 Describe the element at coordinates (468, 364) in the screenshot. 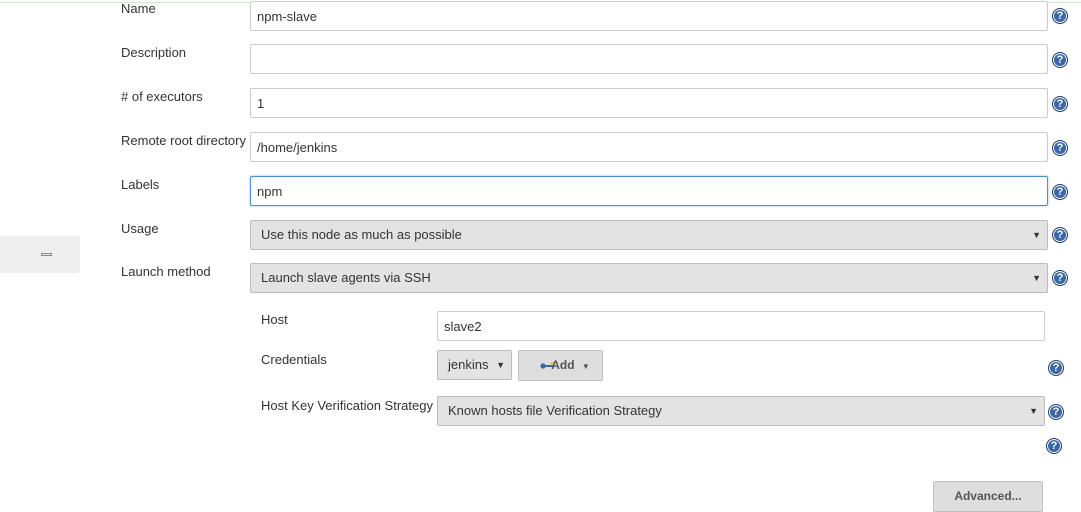

I see `credentials-selected-value: jenkins` at that location.